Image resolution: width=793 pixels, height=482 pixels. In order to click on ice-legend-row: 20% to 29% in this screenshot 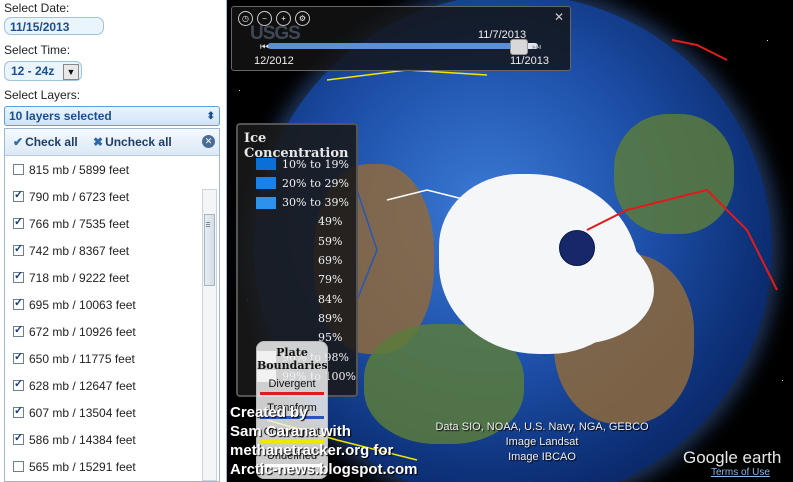, I will do `click(302, 183)`.